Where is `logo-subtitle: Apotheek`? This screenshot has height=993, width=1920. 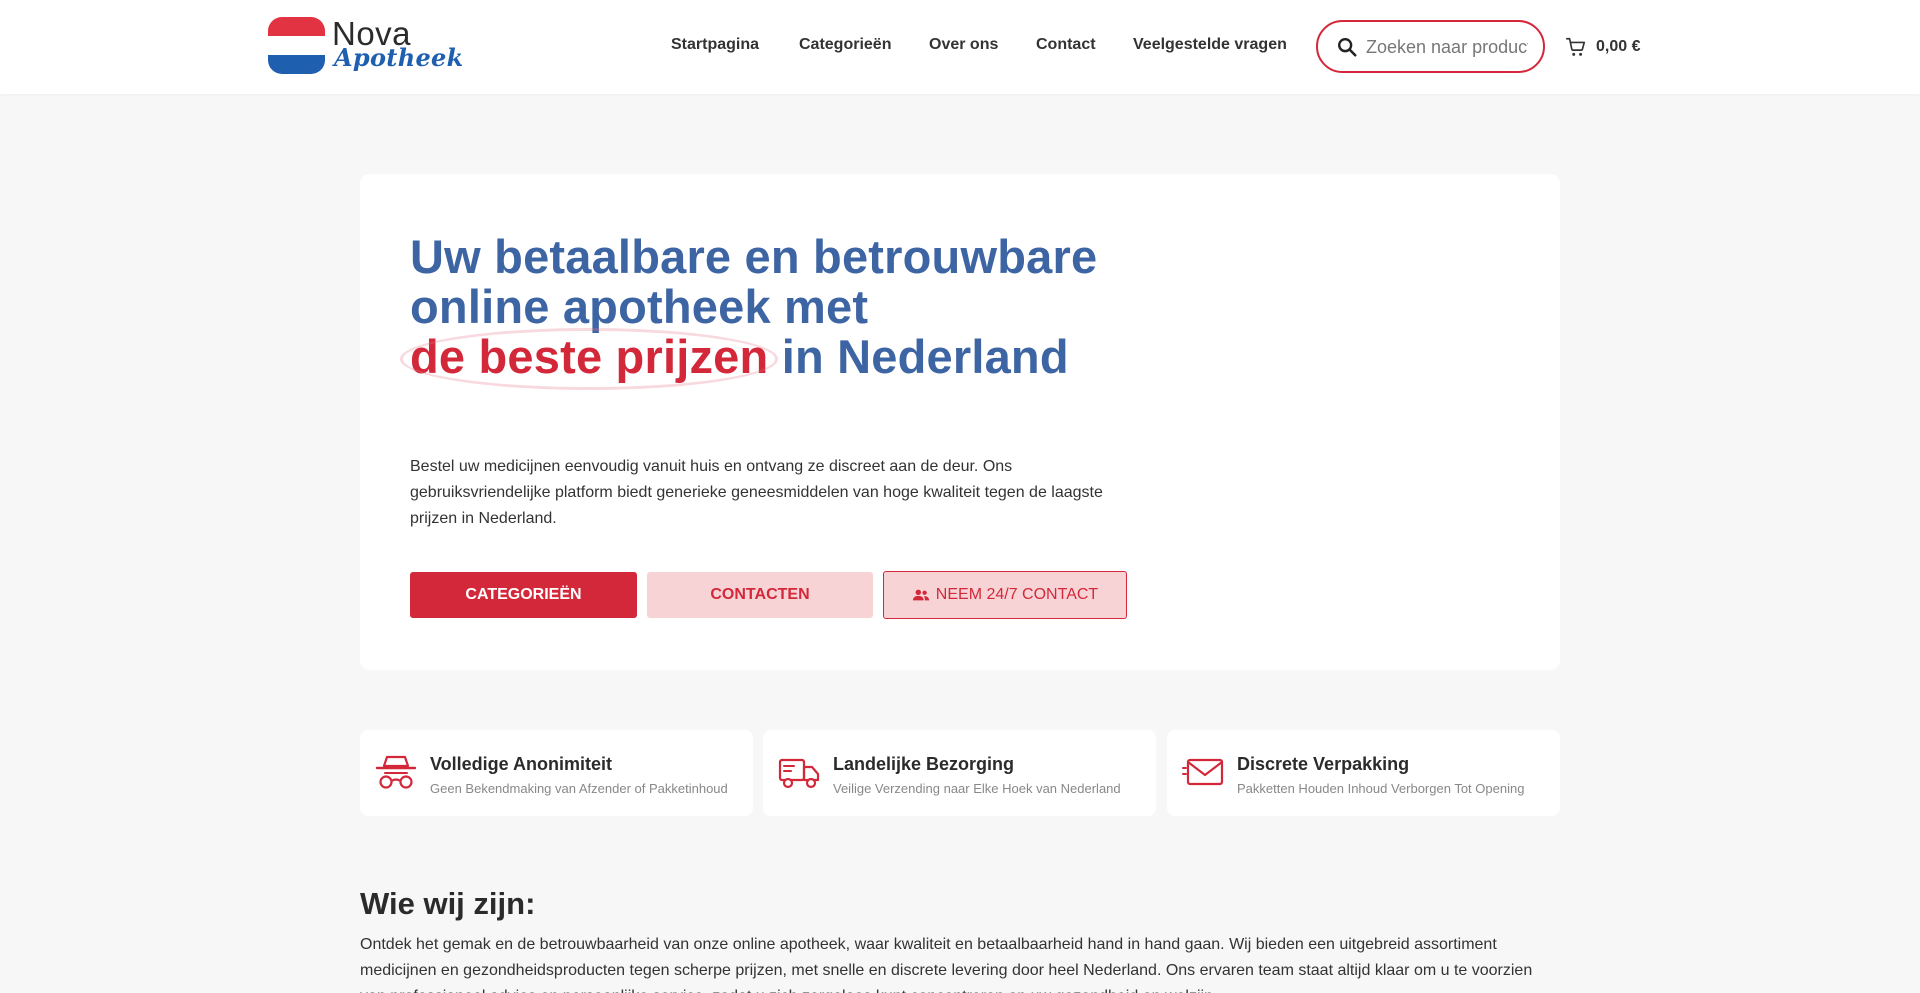 logo-subtitle: Apotheek is located at coordinates (399, 57).